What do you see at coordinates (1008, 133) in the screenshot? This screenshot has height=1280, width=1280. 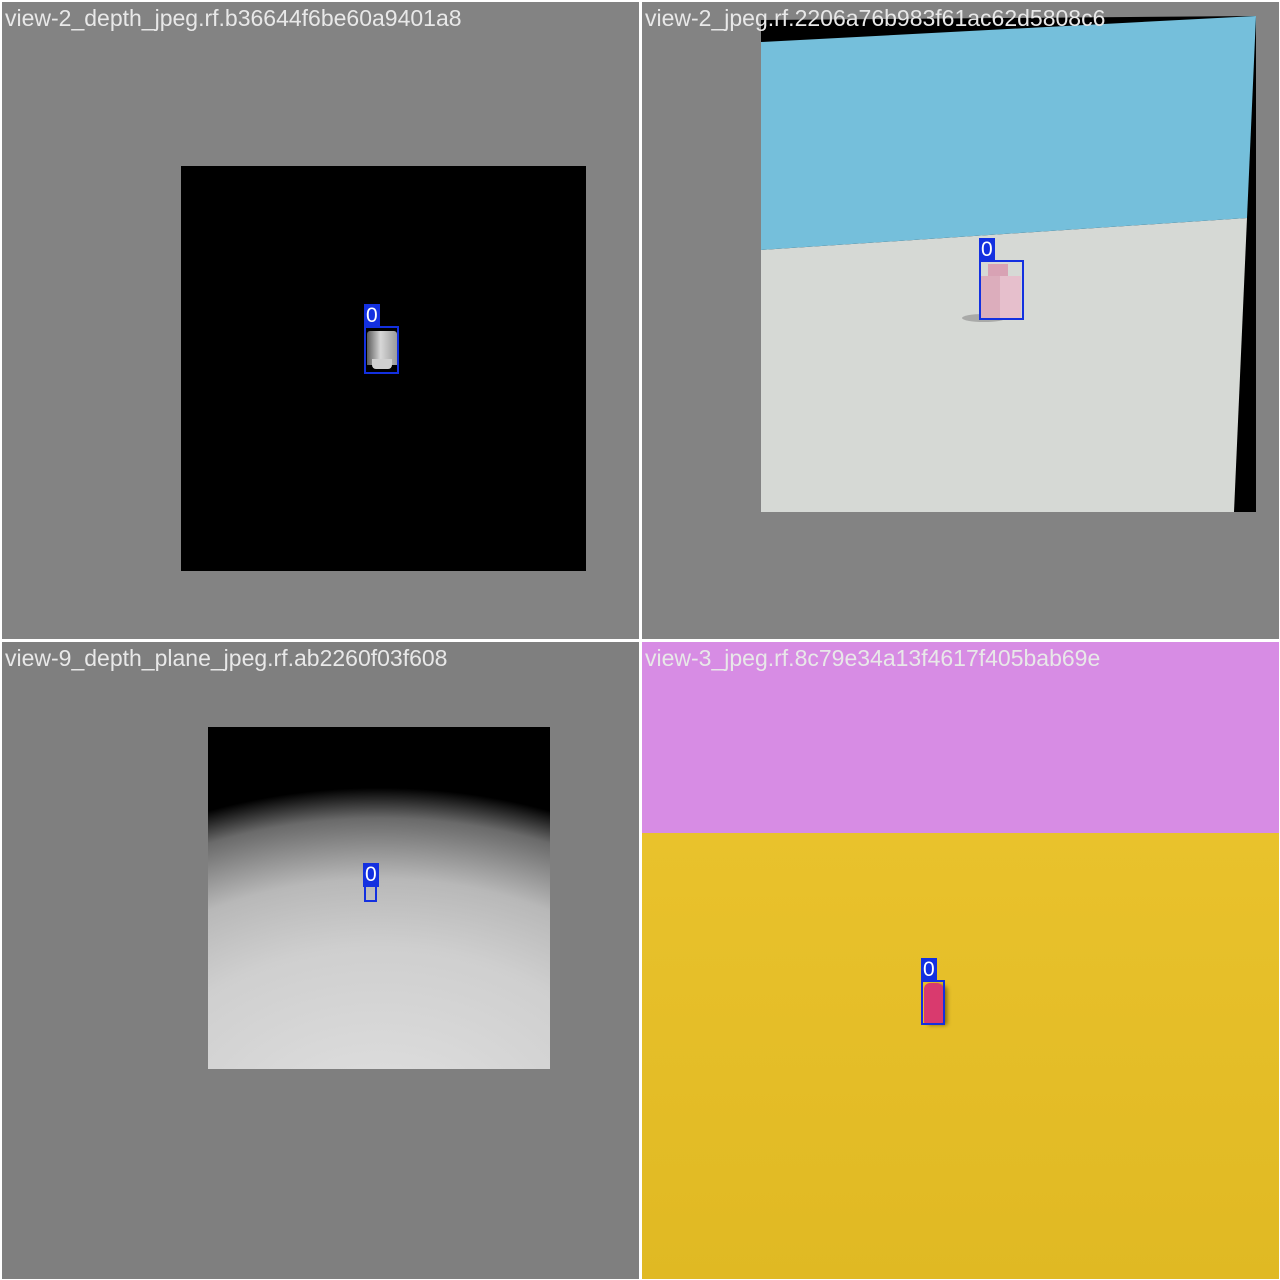 I see `sky-wall` at bounding box center [1008, 133].